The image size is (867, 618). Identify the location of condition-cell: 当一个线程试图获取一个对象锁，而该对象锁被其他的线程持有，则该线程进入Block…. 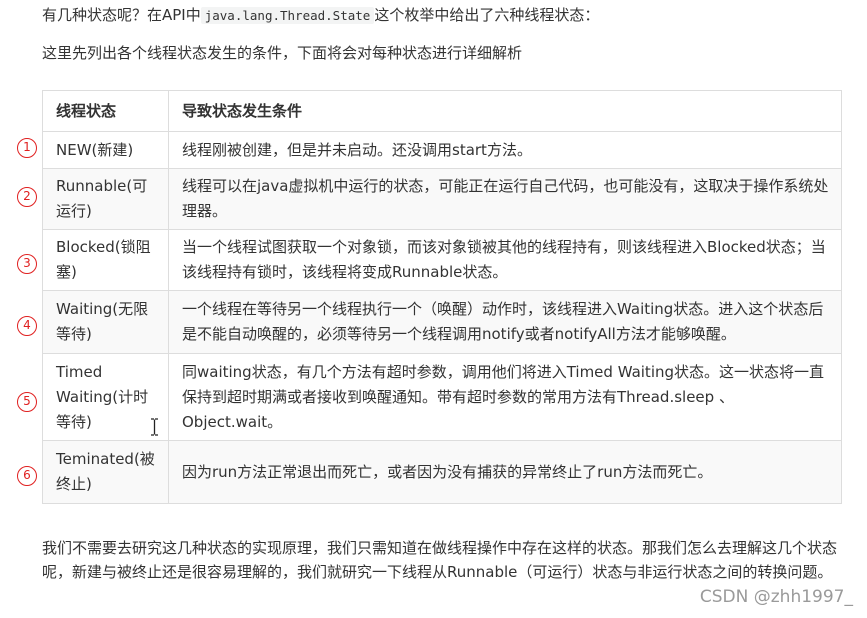
(505, 260).